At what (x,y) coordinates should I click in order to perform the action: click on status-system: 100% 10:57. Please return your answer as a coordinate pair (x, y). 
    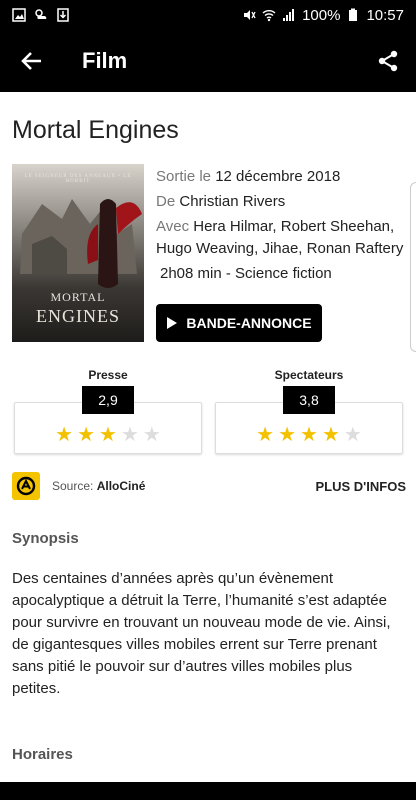
    Looking at the image, I should click on (323, 15).